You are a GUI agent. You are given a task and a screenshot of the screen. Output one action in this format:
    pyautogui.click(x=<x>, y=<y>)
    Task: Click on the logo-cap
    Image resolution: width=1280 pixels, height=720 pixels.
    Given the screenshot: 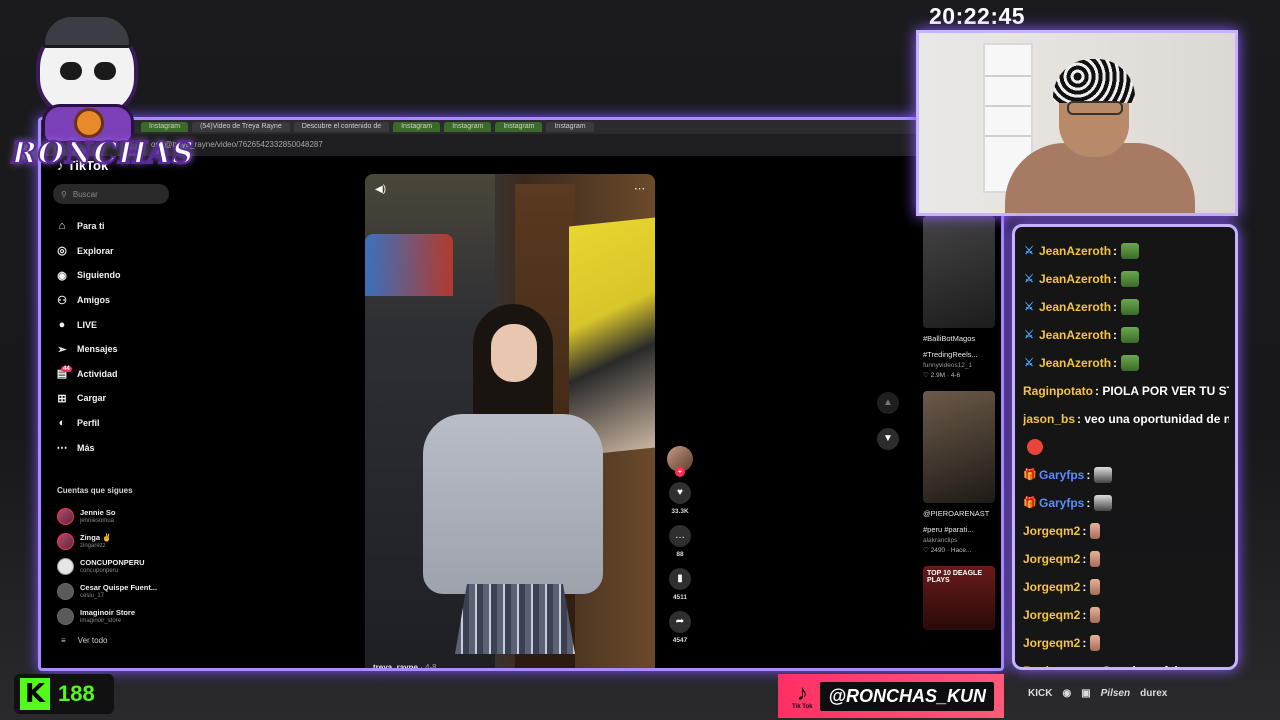 What is the action you would take?
    pyautogui.click(x=87, y=31)
    